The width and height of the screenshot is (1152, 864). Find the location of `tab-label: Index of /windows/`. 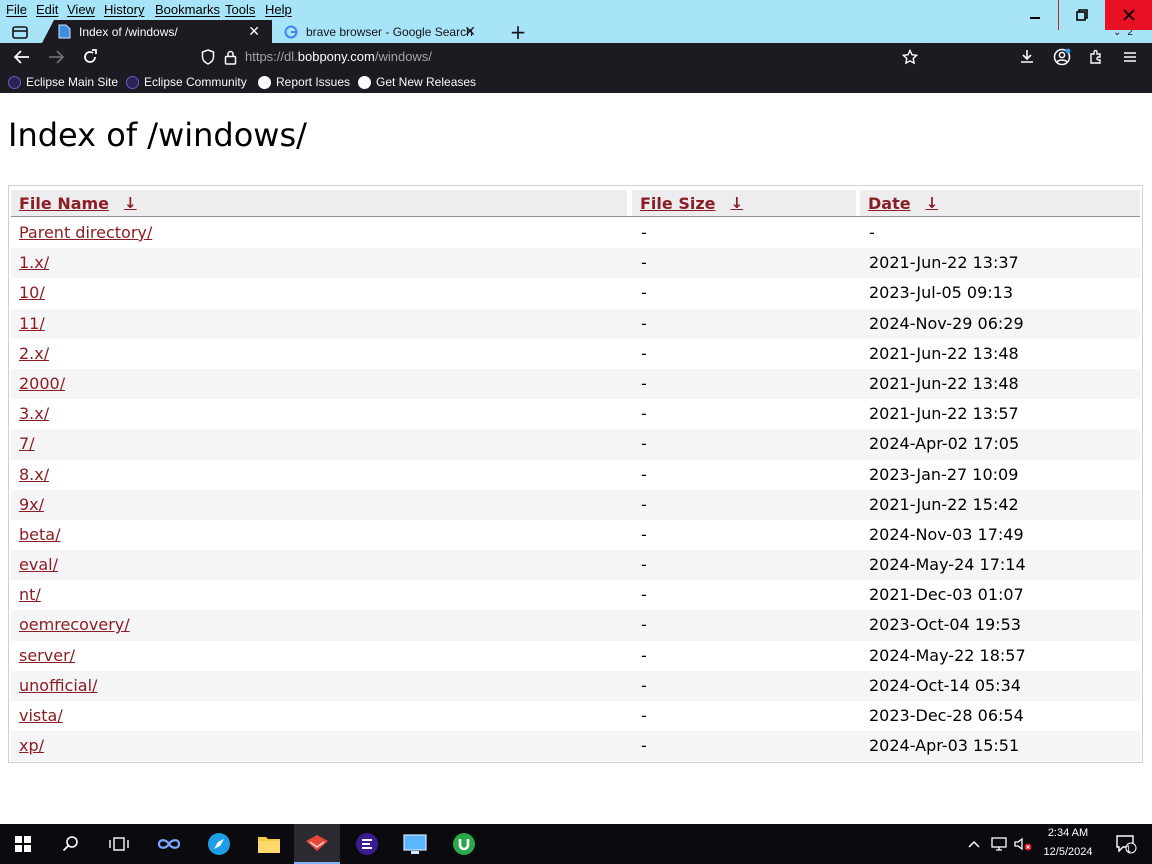

tab-label: Index of /windows/ is located at coordinates (128, 31).